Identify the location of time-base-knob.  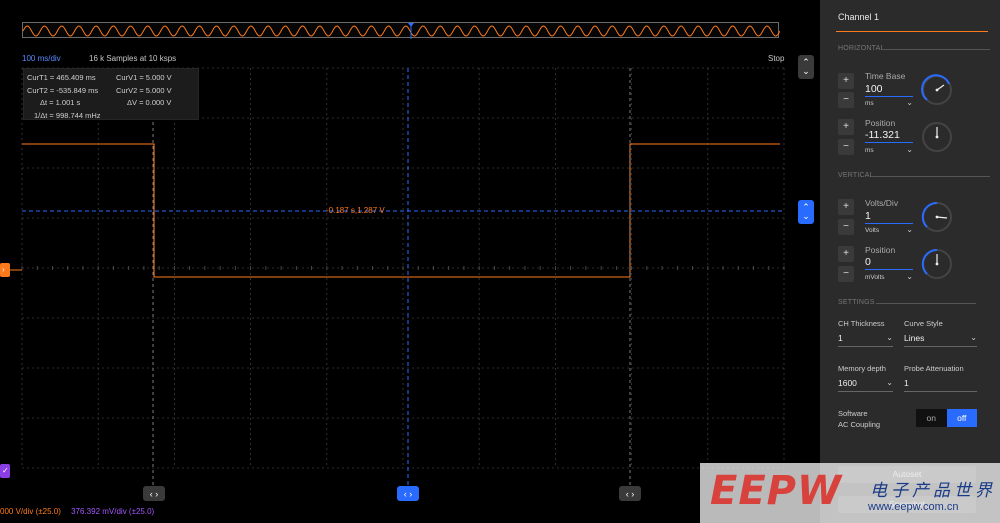
(937, 90).